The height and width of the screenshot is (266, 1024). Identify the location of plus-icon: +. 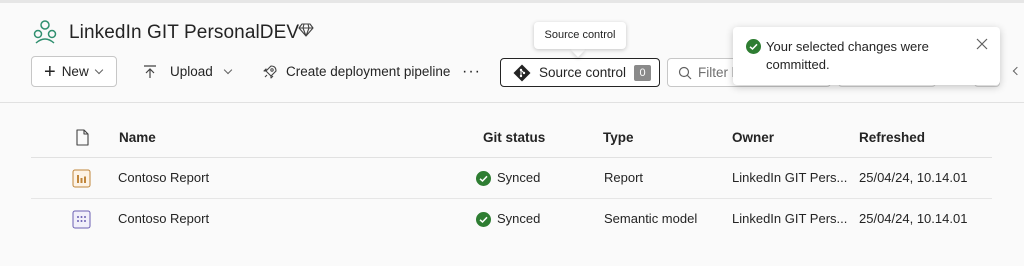
(50, 71).